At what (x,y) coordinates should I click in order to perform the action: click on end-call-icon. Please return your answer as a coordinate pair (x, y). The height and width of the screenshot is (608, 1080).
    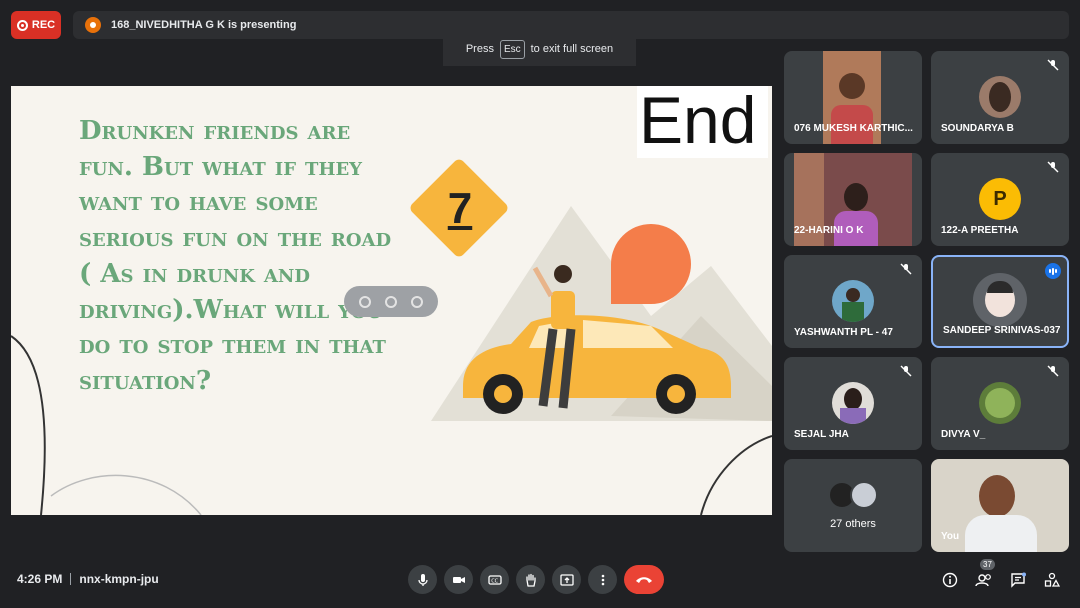
    Looking at the image, I should click on (644, 579).